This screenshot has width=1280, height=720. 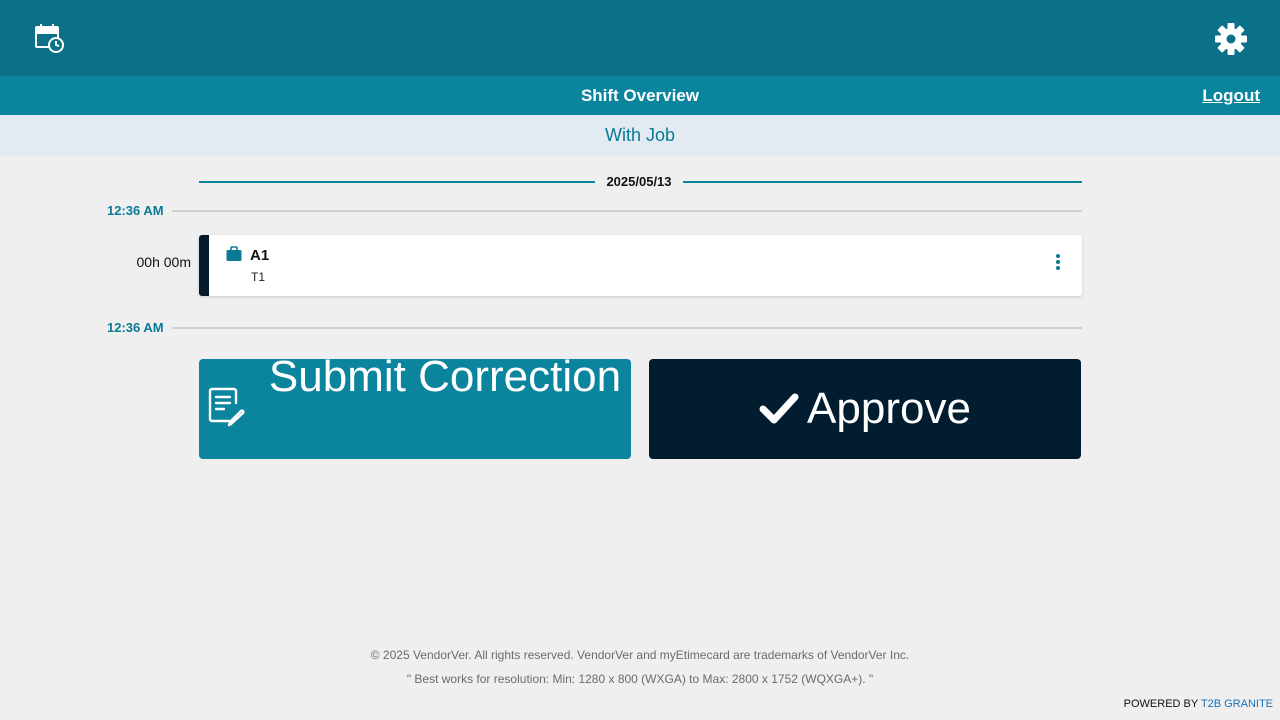 I want to click on subheader-title: With Job, so click(x=640, y=135).